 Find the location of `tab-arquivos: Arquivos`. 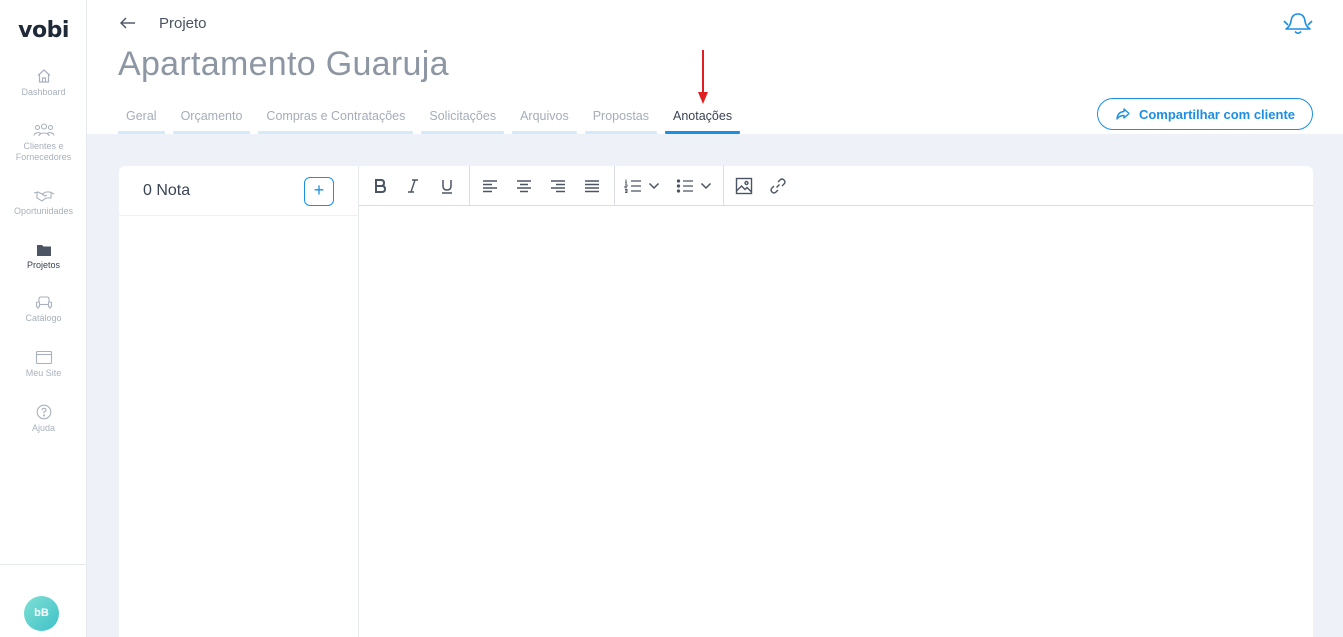

tab-arquivos: Arquivos is located at coordinates (544, 121).